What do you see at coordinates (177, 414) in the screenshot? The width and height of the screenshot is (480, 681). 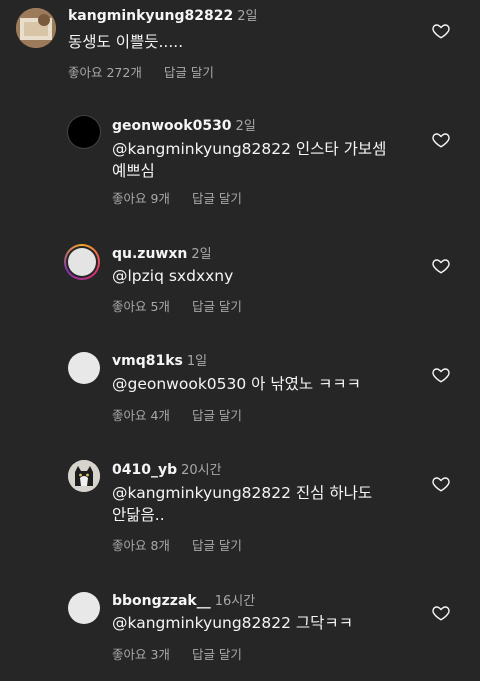 I see `comment-actions: 좋아요 4개 답글 달기` at bounding box center [177, 414].